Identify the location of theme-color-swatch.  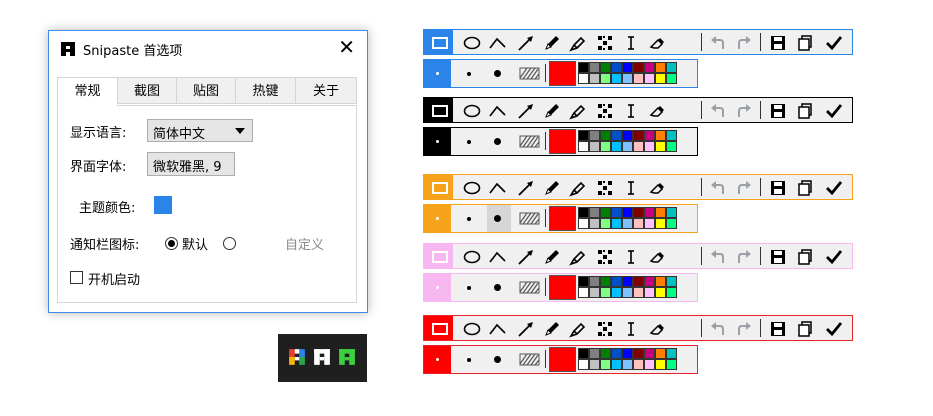
(163, 205).